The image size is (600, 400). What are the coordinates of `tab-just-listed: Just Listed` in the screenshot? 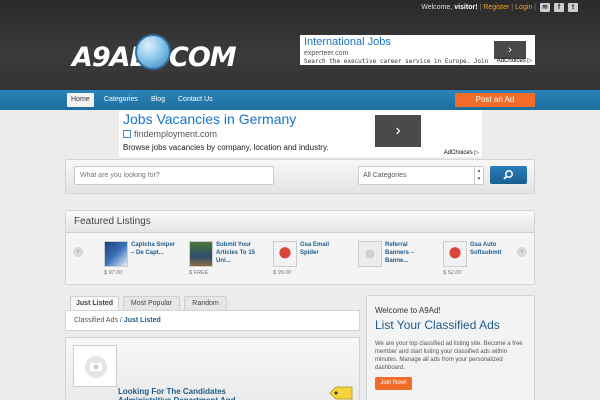 It's located at (94, 303).